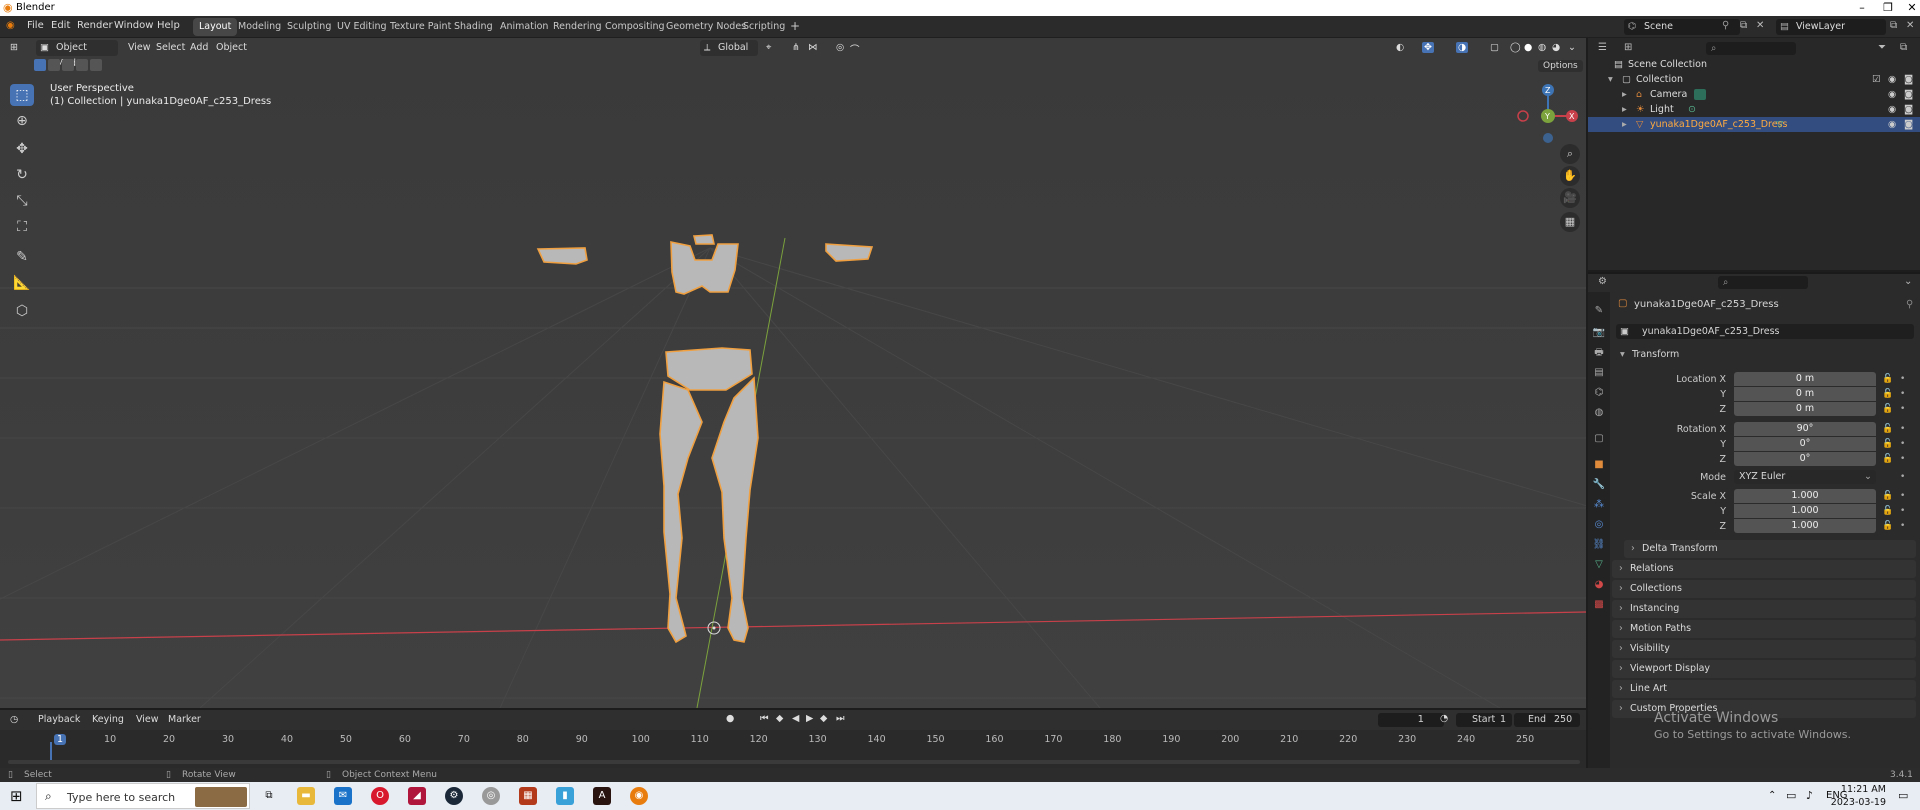 This screenshot has height=810, width=1920. Describe the element at coordinates (1602, 281) in the screenshot. I see `properties-editor-icon: ⚙` at that location.